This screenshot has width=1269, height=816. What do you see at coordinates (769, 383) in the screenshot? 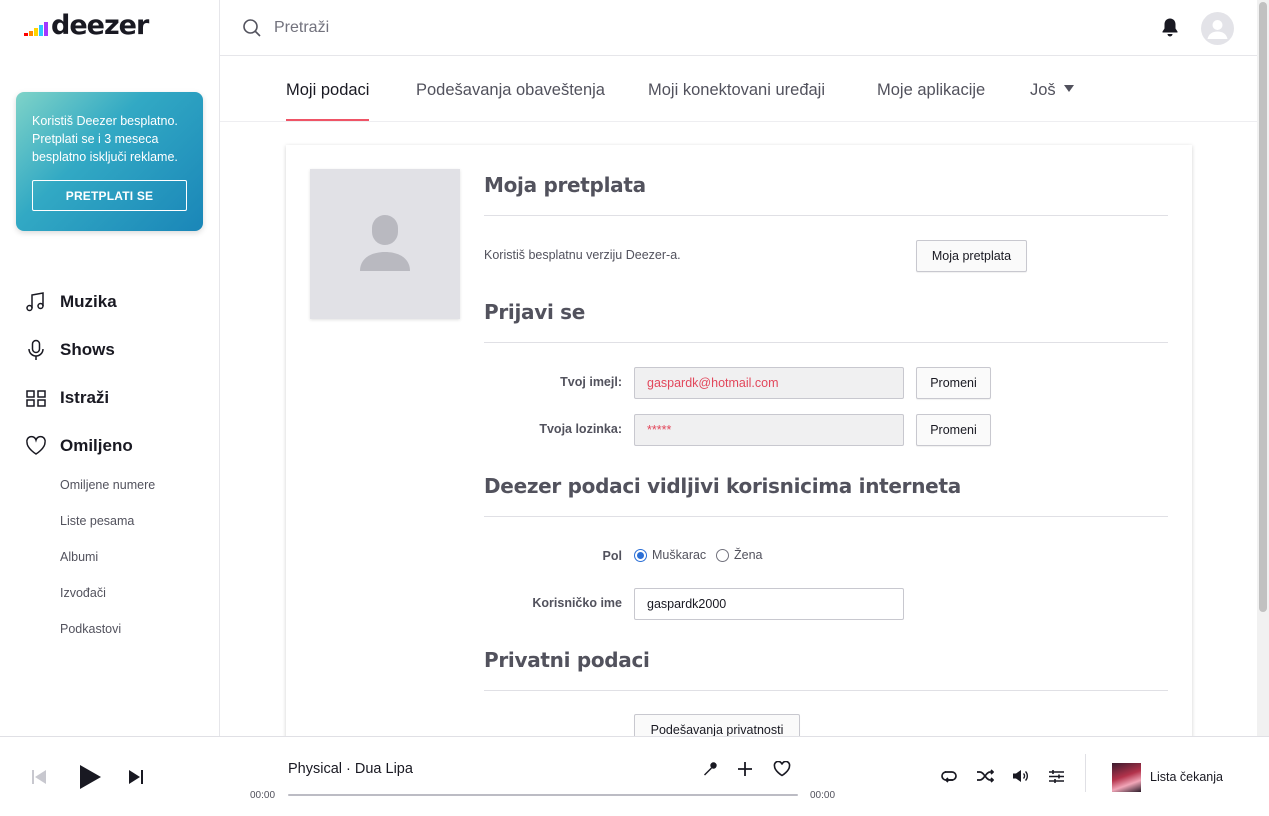
I see `email-field: gaspardk@hotmail.com` at bounding box center [769, 383].